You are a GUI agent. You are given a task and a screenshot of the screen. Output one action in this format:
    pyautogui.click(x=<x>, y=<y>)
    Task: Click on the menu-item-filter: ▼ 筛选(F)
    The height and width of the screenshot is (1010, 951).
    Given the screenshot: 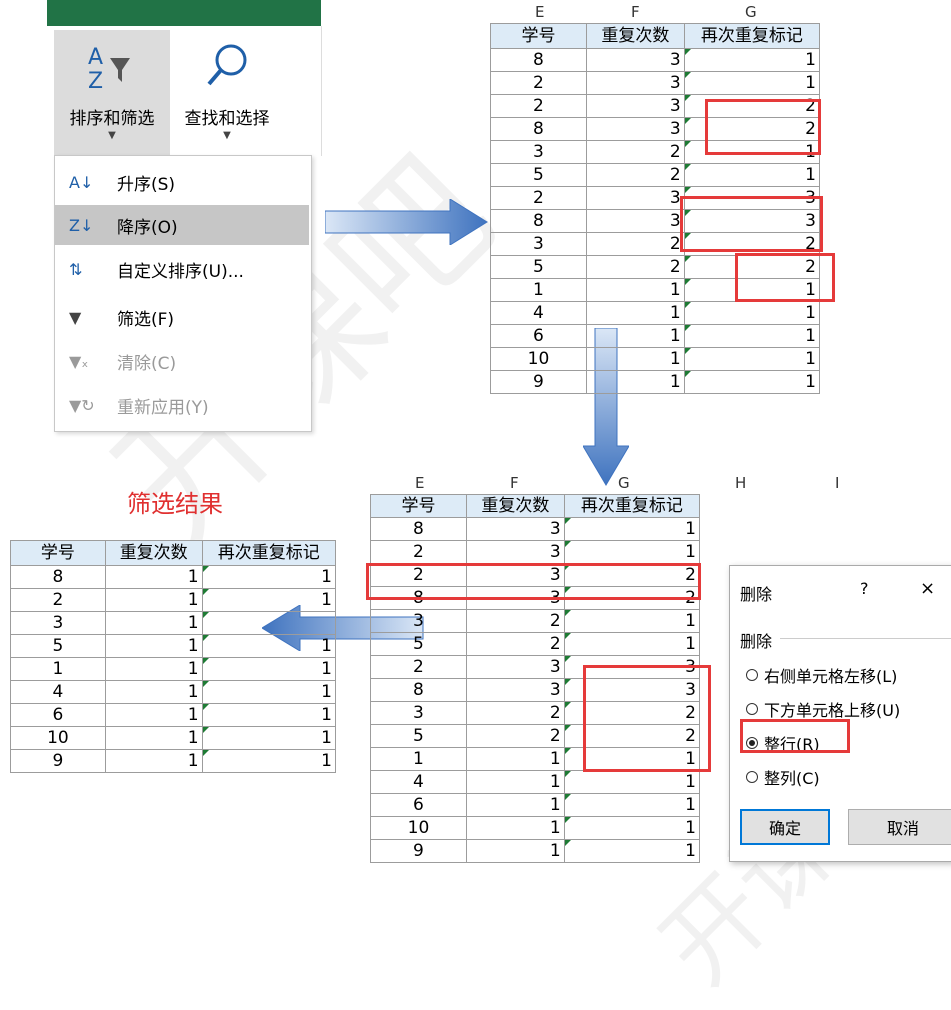 What is the action you would take?
    pyautogui.click(x=182, y=317)
    